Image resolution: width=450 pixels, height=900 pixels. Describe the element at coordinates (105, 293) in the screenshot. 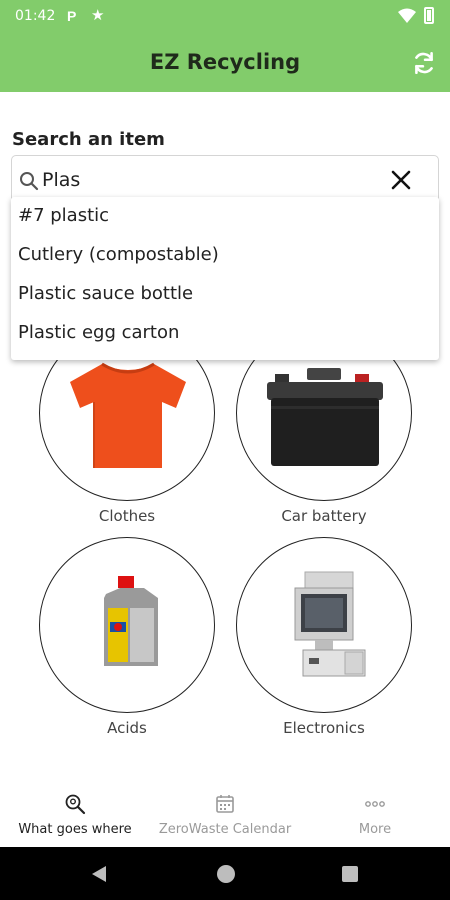

I see `suggestion-item: Plastic sauce bottle` at that location.